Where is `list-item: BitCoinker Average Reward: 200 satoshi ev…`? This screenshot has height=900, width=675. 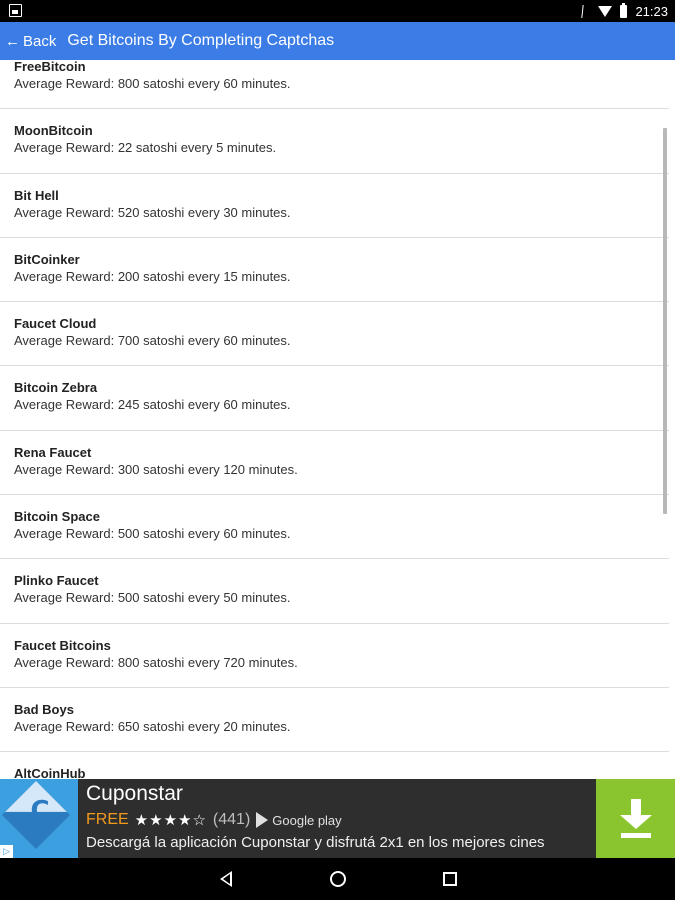
list-item: BitCoinker Average Reward: 200 satoshi ev… is located at coordinates (334, 270).